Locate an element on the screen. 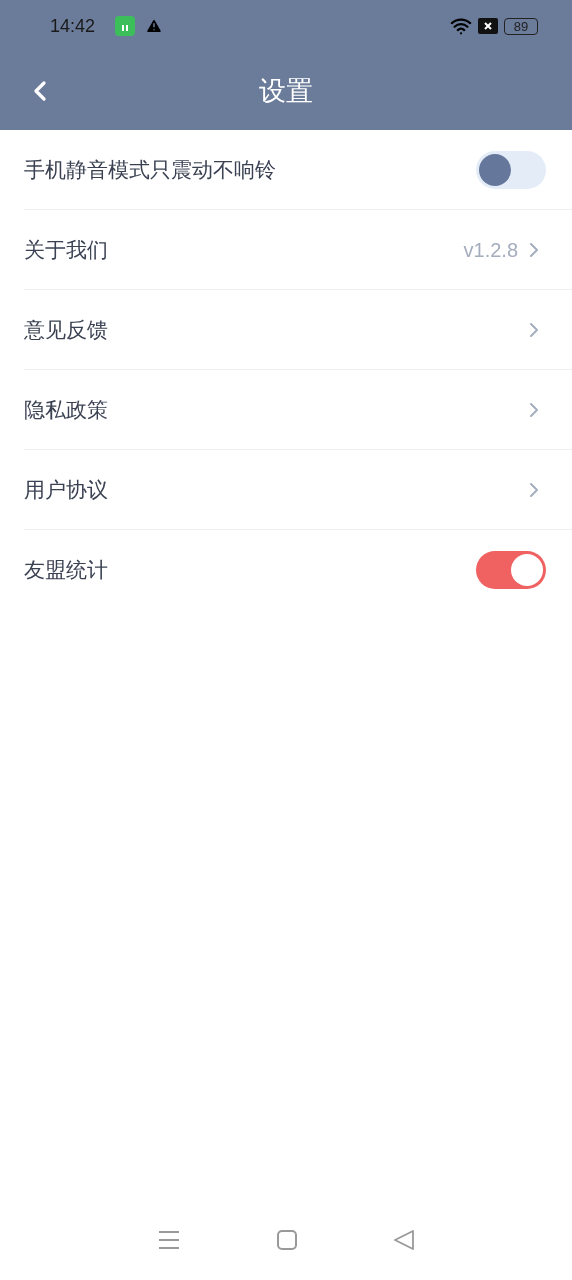  app-notification-icon is located at coordinates (125, 26).